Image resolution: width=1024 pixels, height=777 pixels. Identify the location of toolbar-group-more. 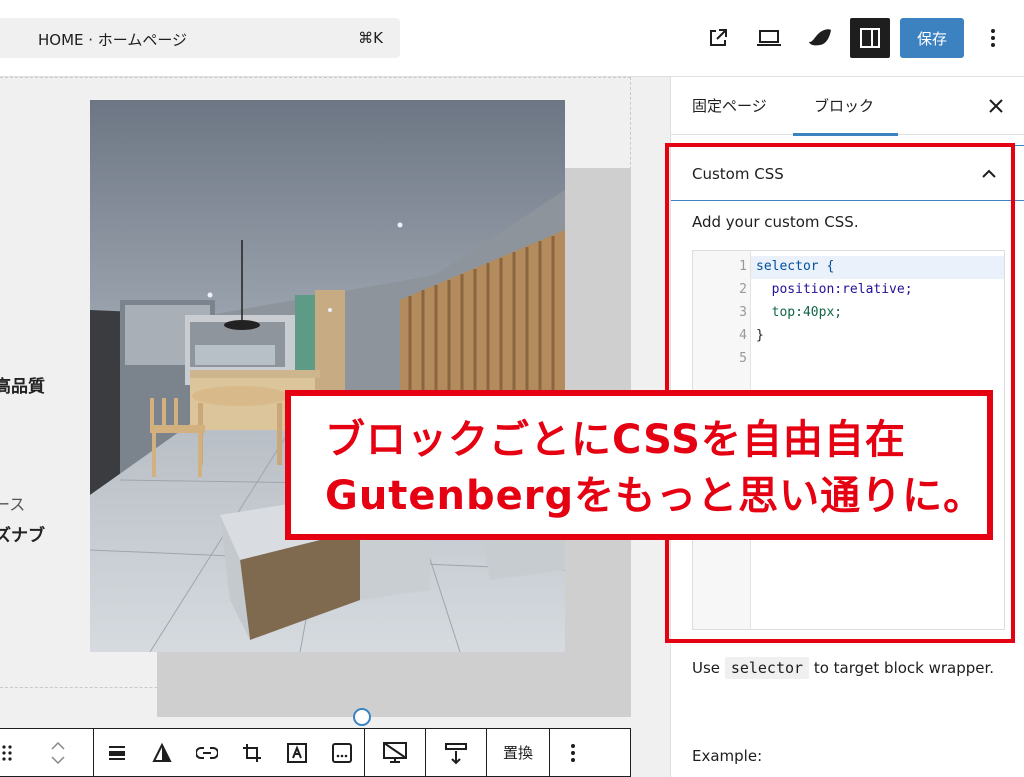
(572, 752).